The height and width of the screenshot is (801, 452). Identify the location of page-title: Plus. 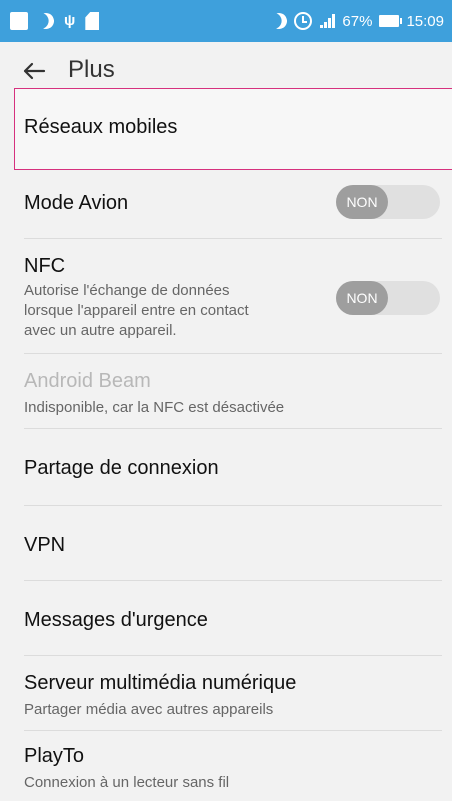
(91, 69).